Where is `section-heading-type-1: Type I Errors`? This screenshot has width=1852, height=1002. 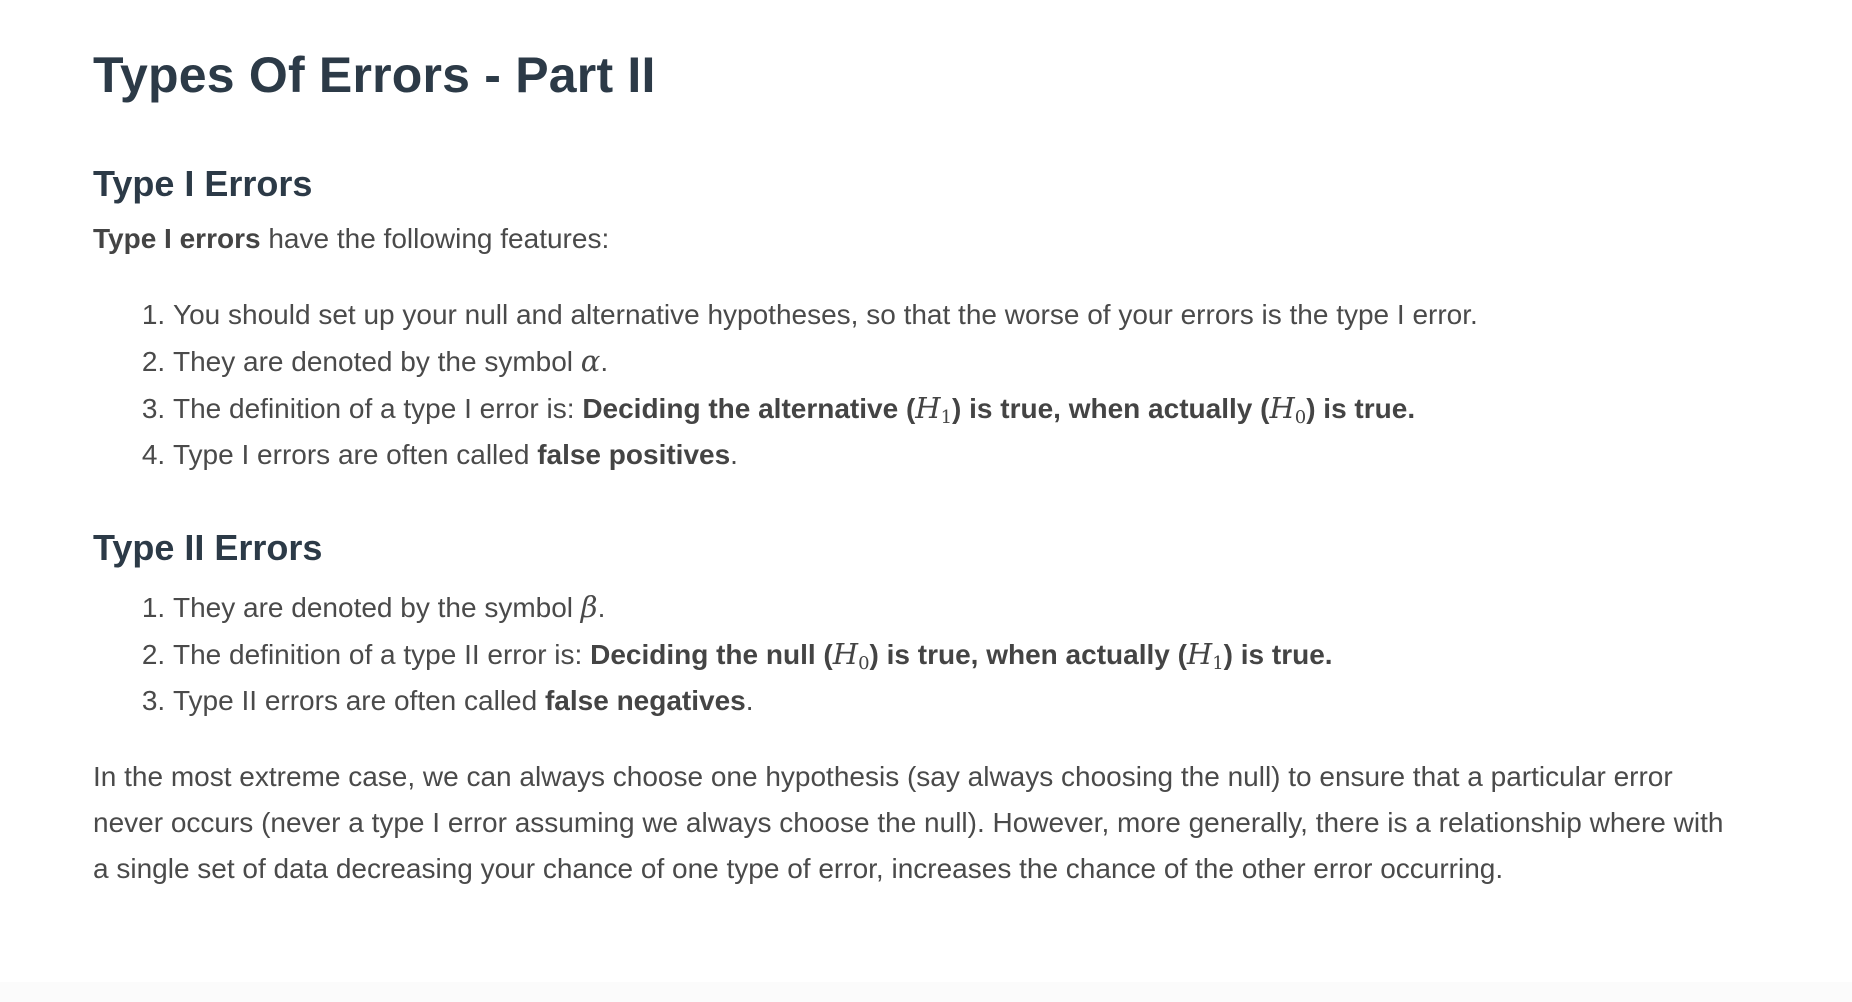
section-heading-type-1: Type I Errors is located at coordinates (203, 183).